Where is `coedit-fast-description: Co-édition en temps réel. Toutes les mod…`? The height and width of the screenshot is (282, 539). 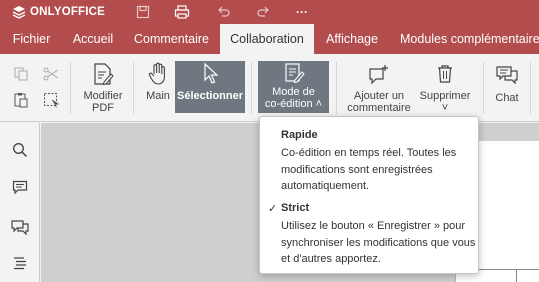 coedit-fast-description: Co-édition en temps réel. Toutes les mod… is located at coordinates (369, 169).